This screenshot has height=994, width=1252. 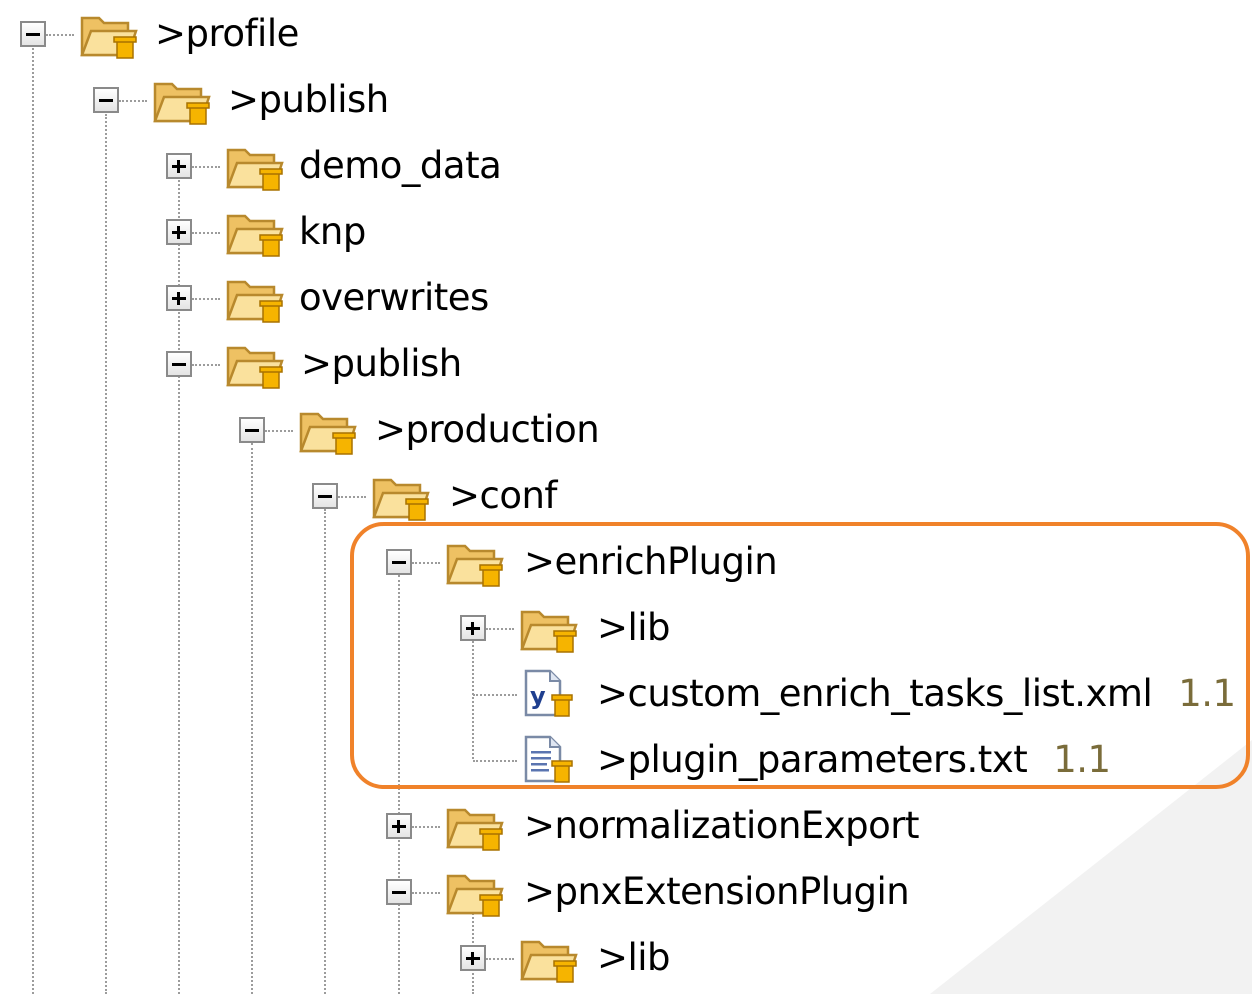 I want to click on node-label: >normalizationExport, so click(x=722, y=825).